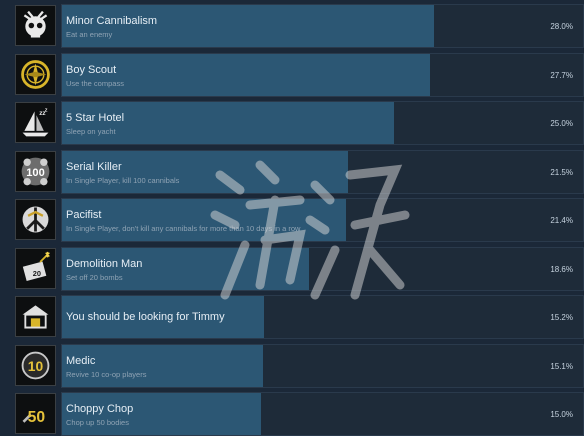 The image size is (584, 436). What do you see at coordinates (561, 123) in the screenshot?
I see `unlock-percentage: 25.0%` at bounding box center [561, 123].